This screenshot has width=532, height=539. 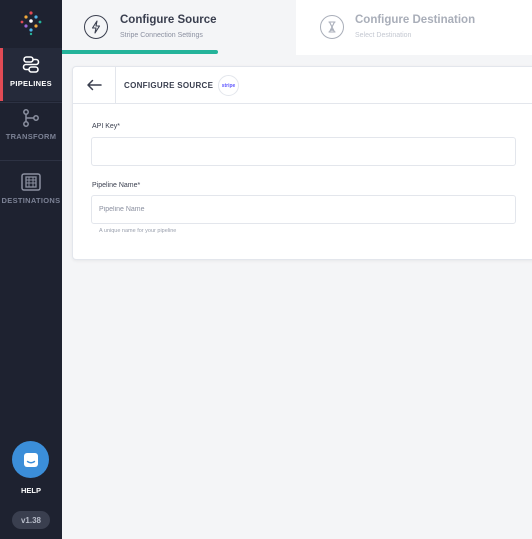 I want to click on pipeline-name-label: Pipeline Name*, so click(x=116, y=185).